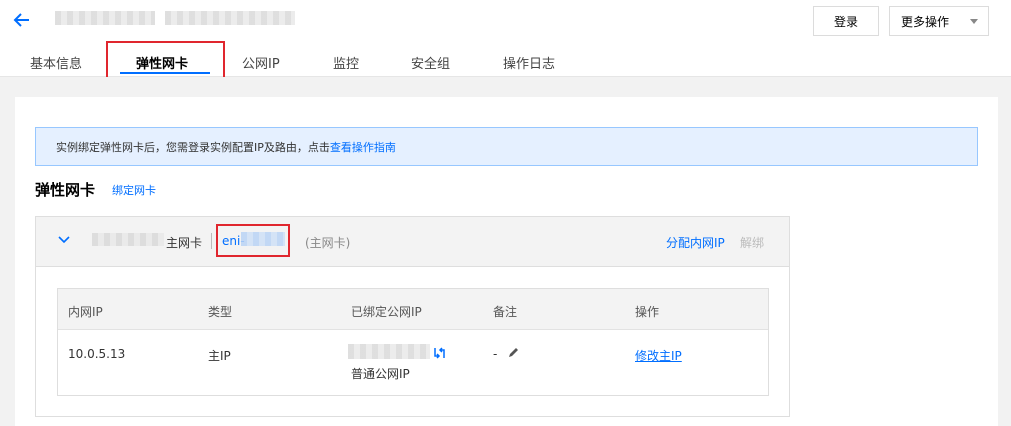  I want to click on login-button-label: 登录, so click(845, 21).